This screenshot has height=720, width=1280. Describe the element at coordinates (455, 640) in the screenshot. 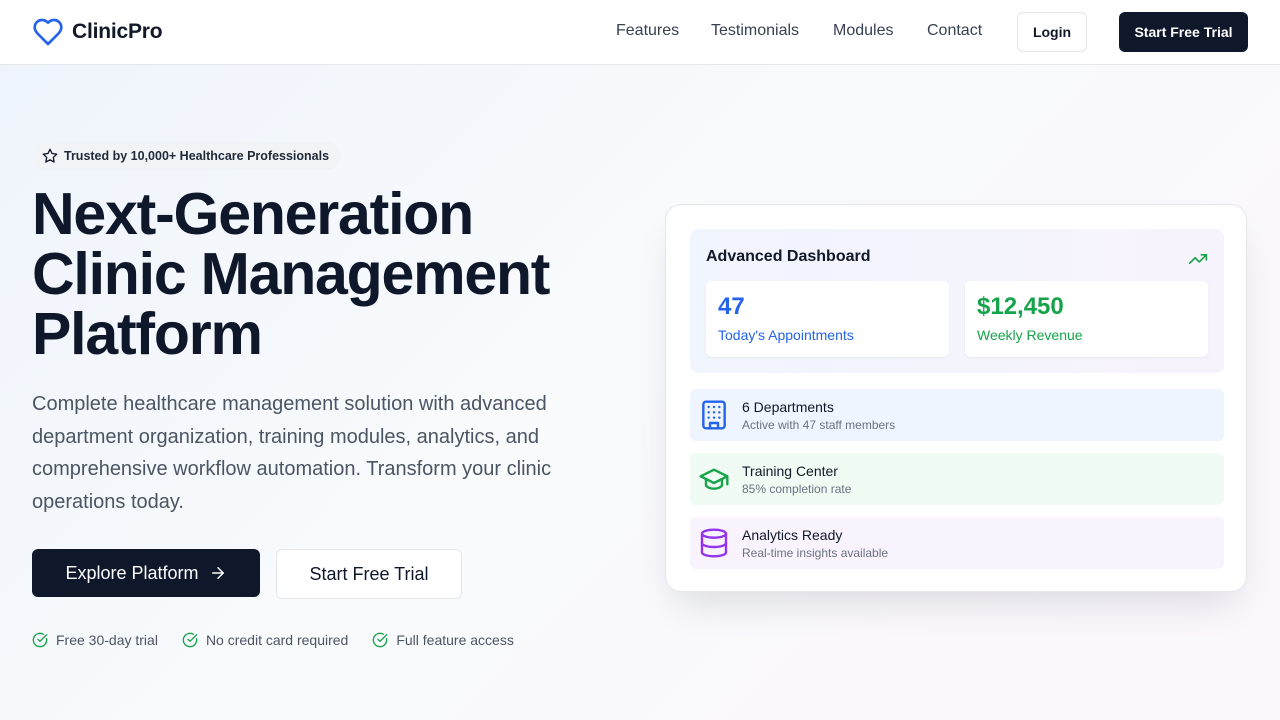

I see `perk-label: Full feature access` at that location.